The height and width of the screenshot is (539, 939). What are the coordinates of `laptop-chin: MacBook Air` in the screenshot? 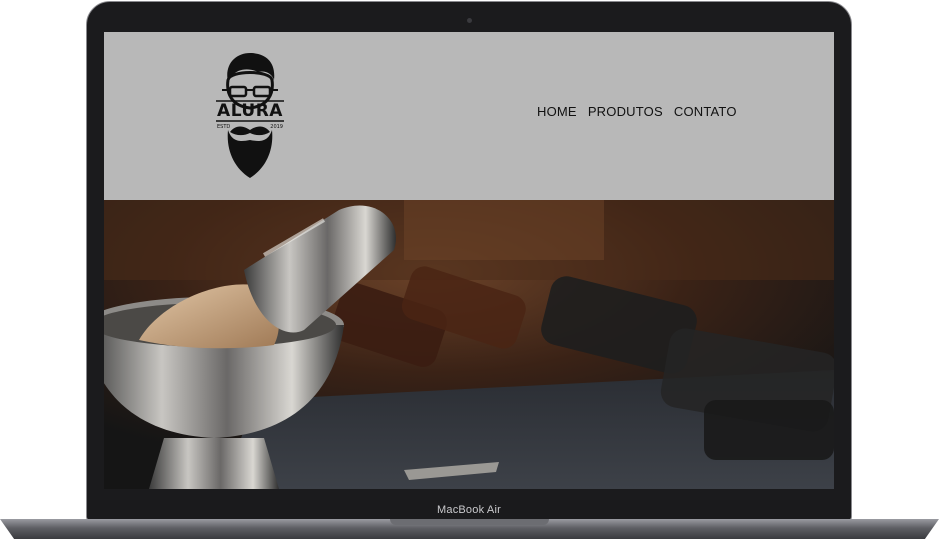 It's located at (469, 510).